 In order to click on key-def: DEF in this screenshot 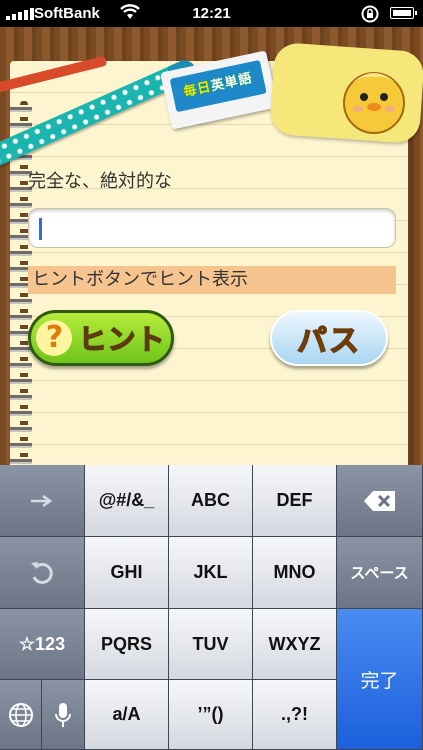, I will do `click(295, 501)`.